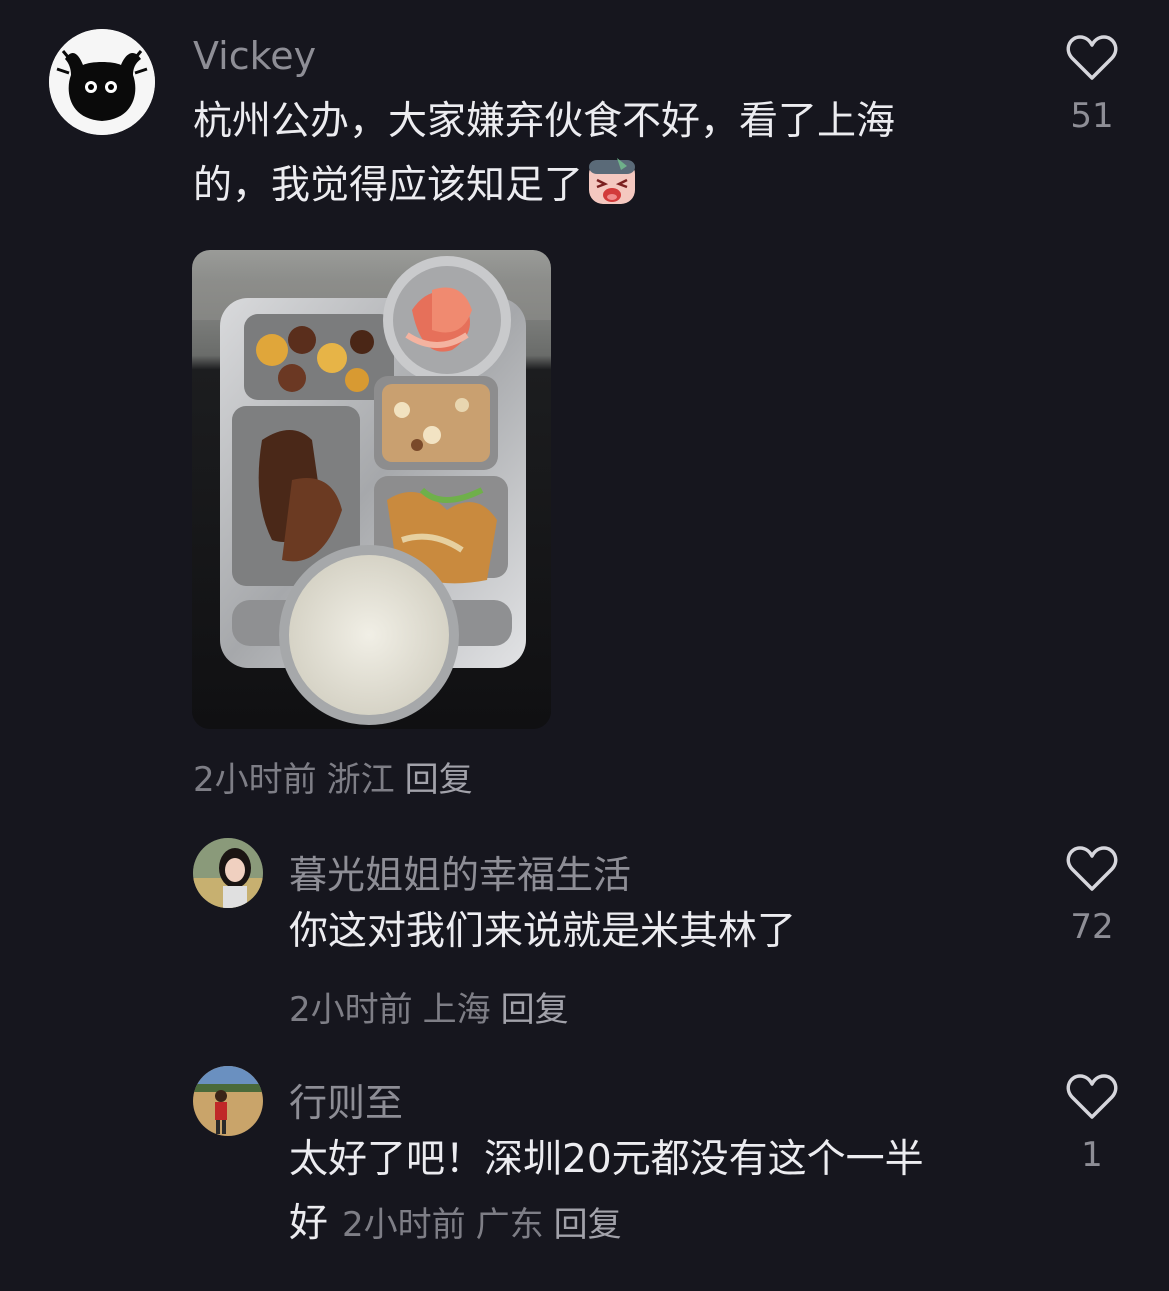 This screenshot has width=1169, height=1291. I want to click on comment-text: 杭州公办，大家嫌弃伙食不好，看了上海 的，我觉得应该知足了, so click(593, 158).